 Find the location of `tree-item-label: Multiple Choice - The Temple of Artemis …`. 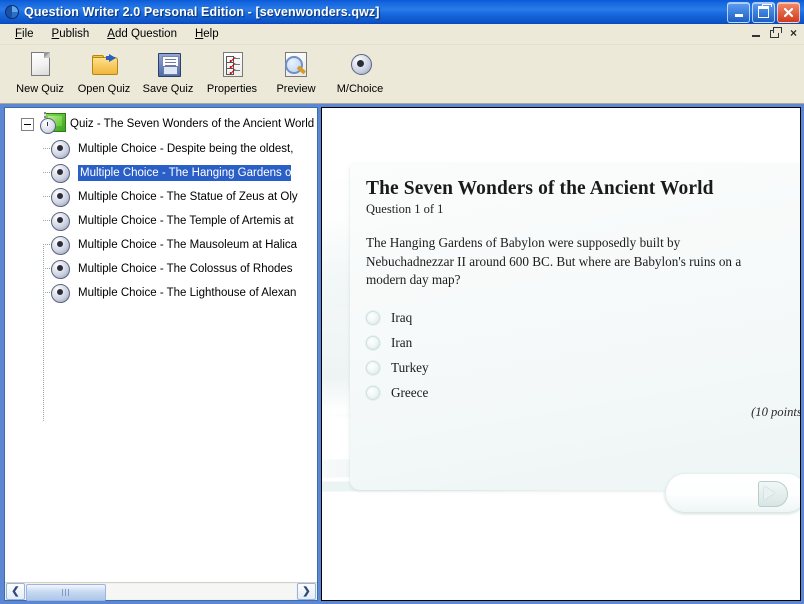

tree-item-label: Multiple Choice - The Temple of Artemis … is located at coordinates (186, 221).